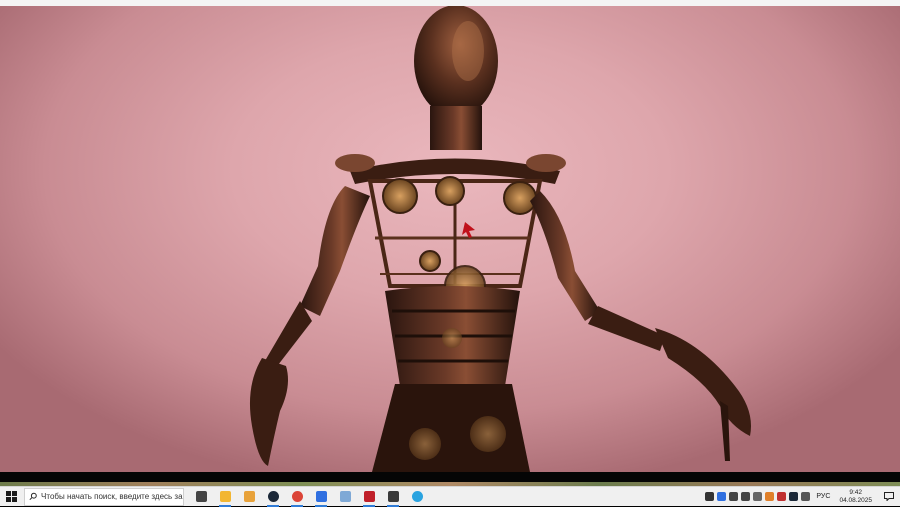 This screenshot has height=507, width=900. I want to click on tray-app-3-icon, so click(758, 496).